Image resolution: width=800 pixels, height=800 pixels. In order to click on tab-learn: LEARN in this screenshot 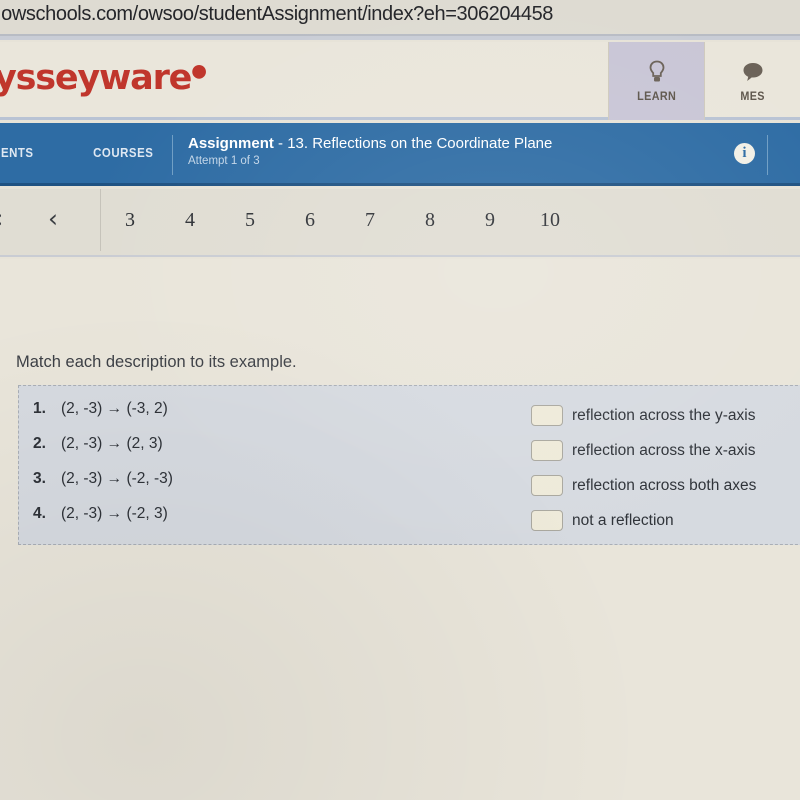, I will do `click(656, 81)`.